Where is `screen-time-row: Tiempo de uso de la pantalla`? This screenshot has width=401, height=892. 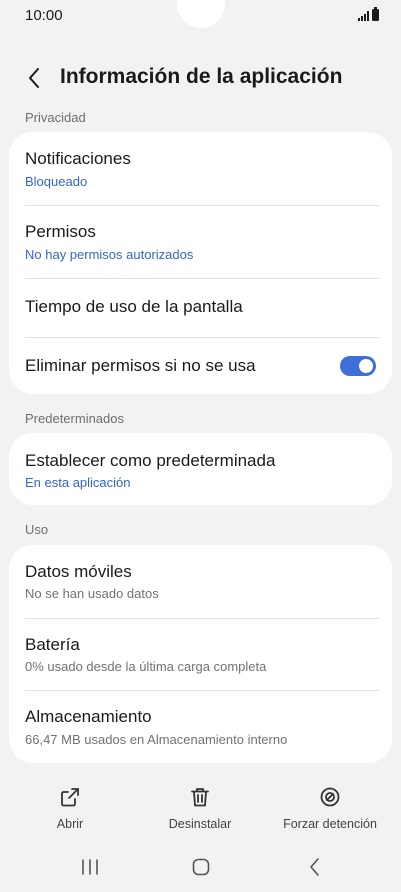 screen-time-row: Tiempo de uso de la pantalla is located at coordinates (200, 308).